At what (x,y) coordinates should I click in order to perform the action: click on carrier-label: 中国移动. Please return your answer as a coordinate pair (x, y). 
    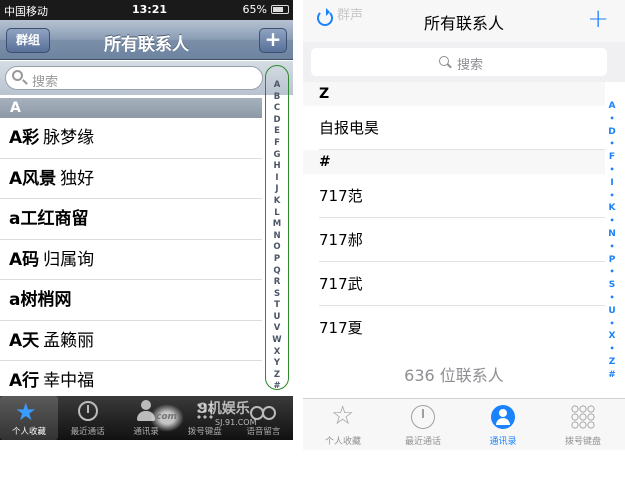
    Looking at the image, I should click on (26, 11).